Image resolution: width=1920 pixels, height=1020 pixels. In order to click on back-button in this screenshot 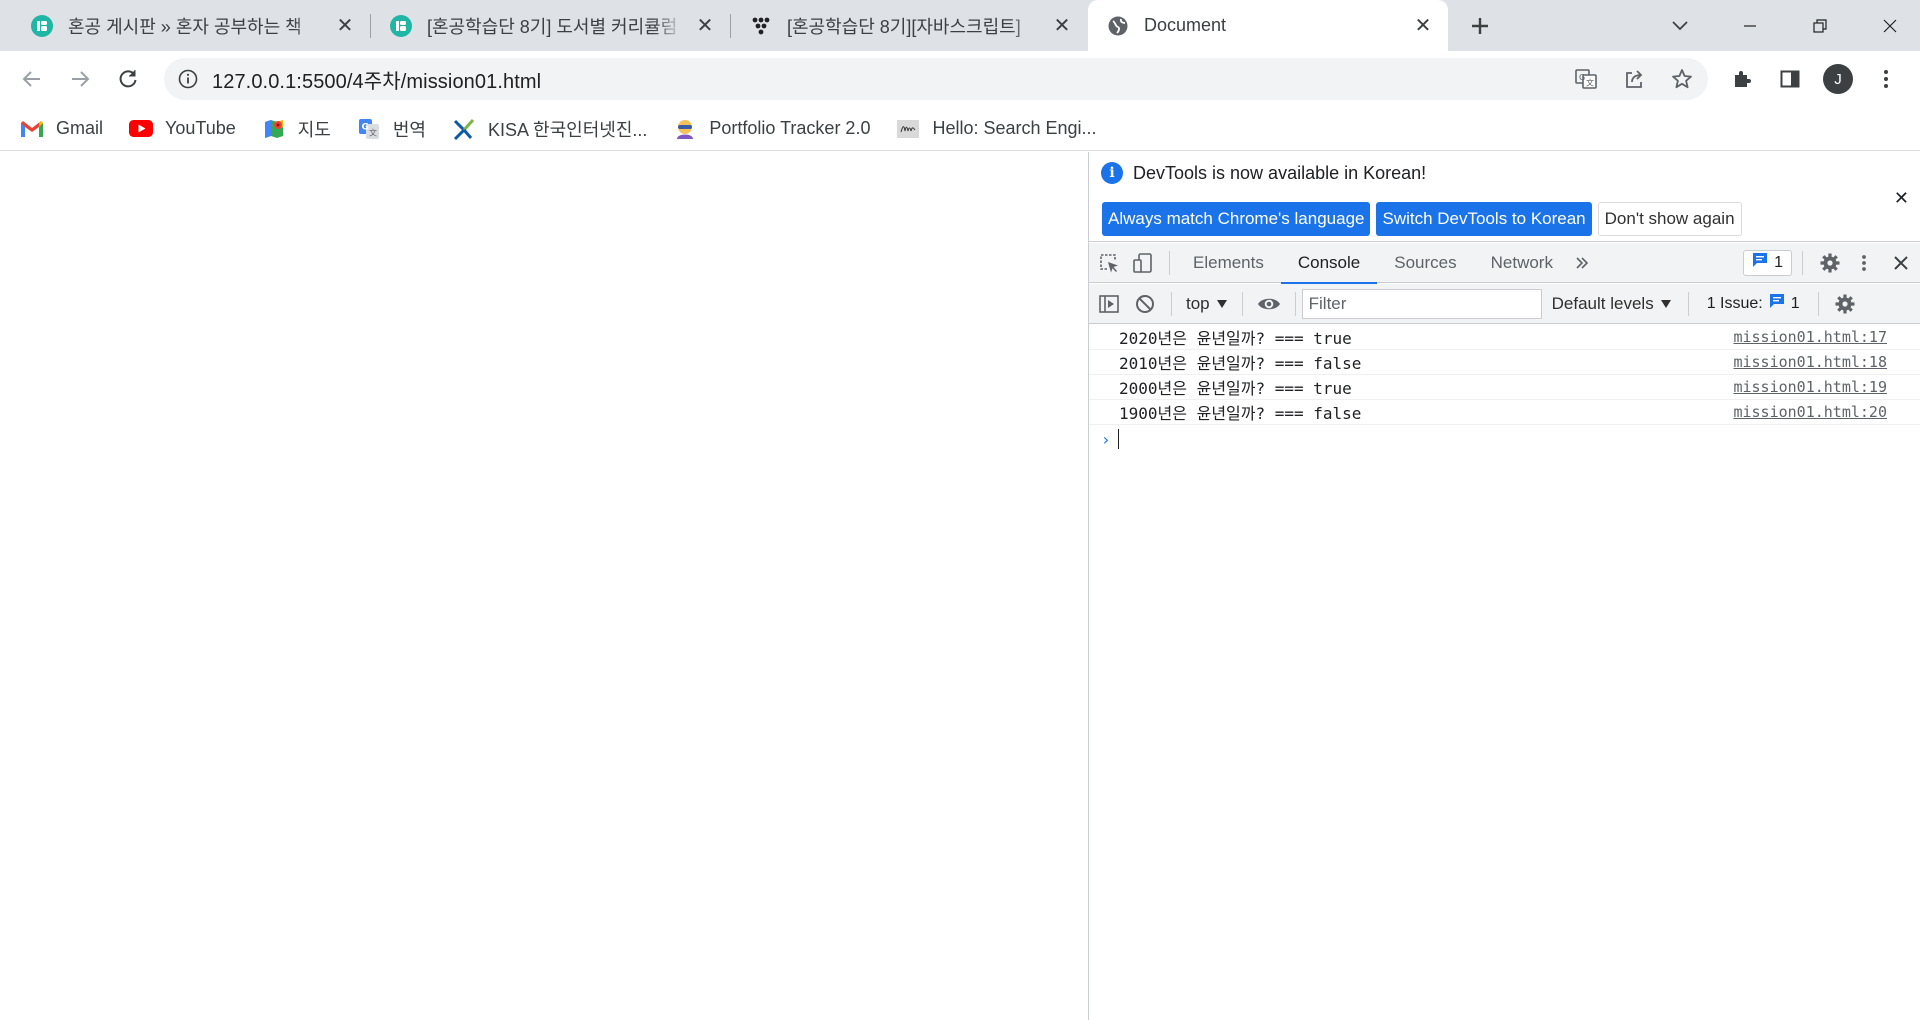, I will do `click(32, 79)`.